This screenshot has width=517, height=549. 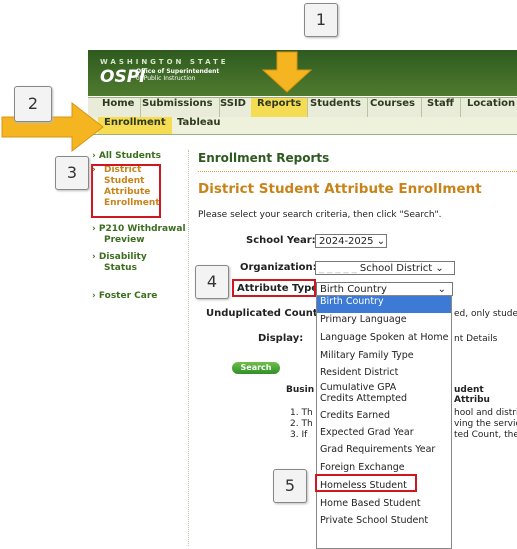 What do you see at coordinates (290, 486) in the screenshot?
I see `callout-5: 5` at bounding box center [290, 486].